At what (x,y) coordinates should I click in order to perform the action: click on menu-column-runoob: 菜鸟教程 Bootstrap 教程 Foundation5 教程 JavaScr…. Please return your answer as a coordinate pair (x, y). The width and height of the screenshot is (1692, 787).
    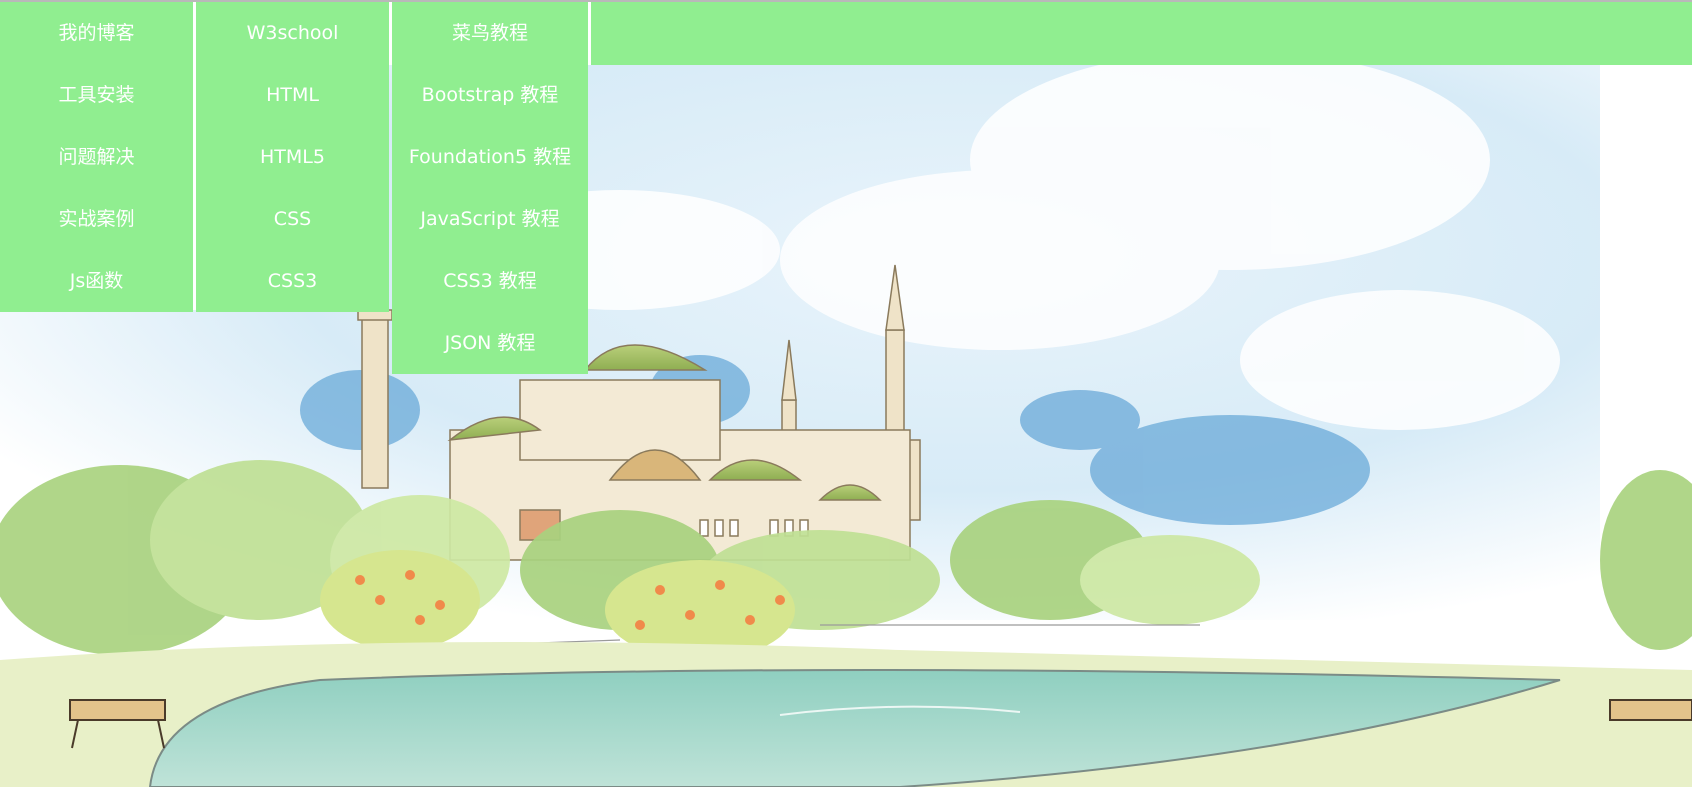
    Looking at the image, I should click on (490, 188).